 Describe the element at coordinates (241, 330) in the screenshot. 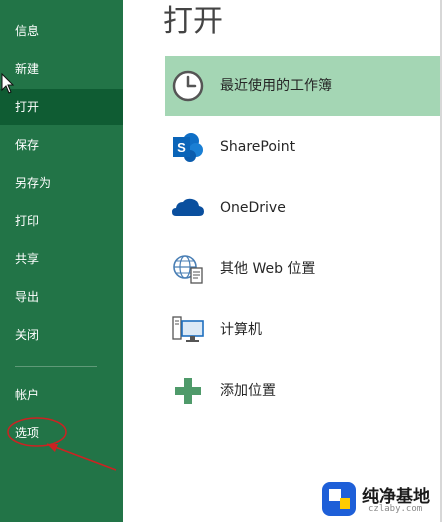

I see `location-label: 计算机` at that location.